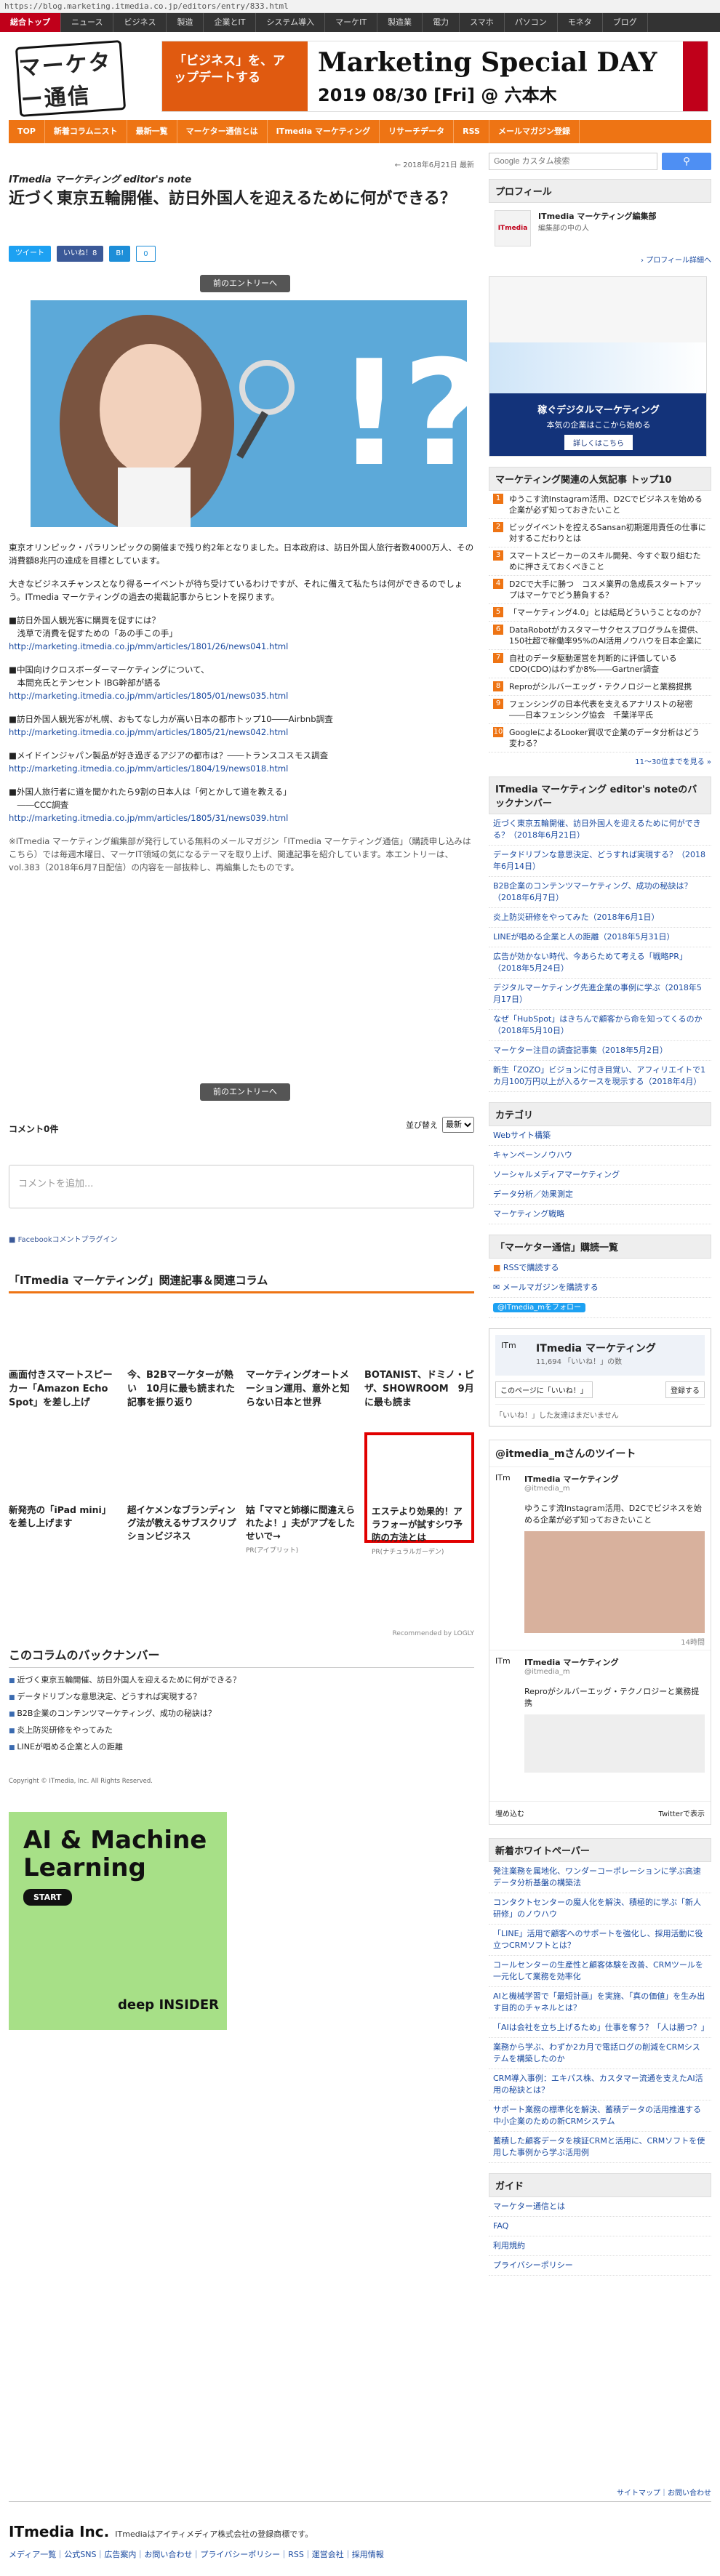  What do you see at coordinates (301, 1394) in the screenshot?
I see `related-card: マーケティングオートメーション運用、意外と知らない日本と世界` at bounding box center [301, 1394].